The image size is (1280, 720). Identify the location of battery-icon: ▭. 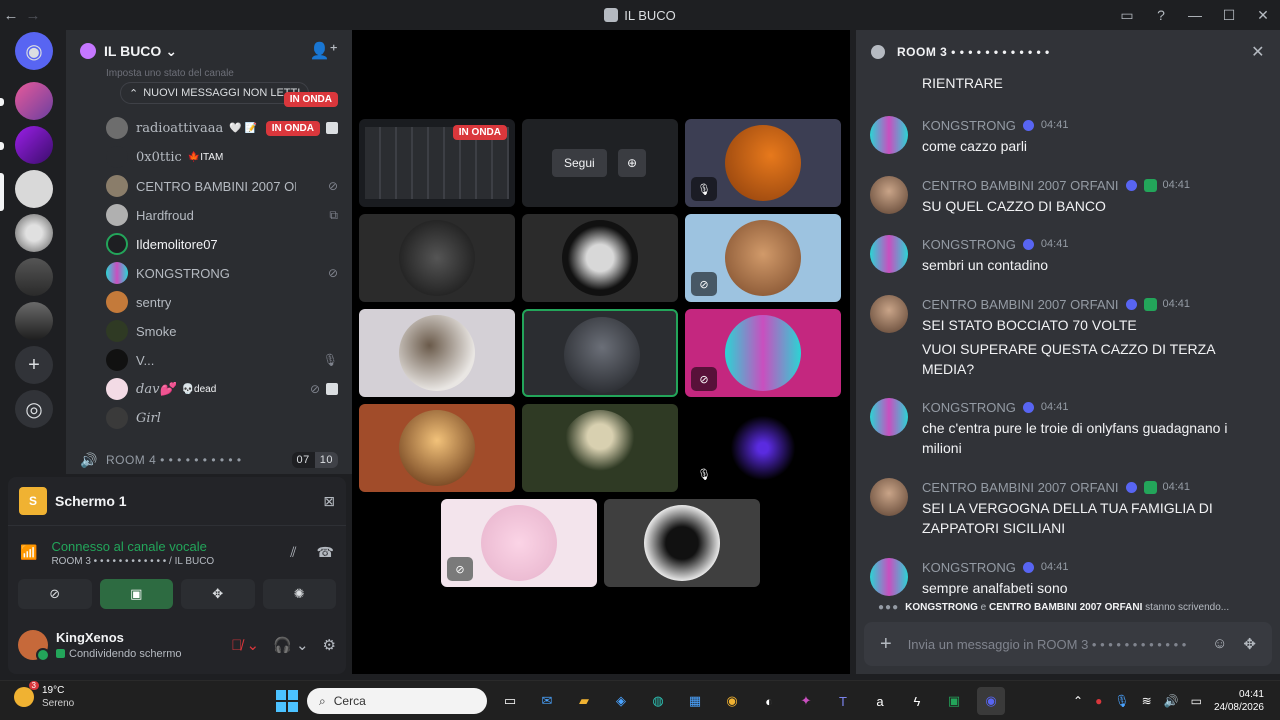
(1196, 701).